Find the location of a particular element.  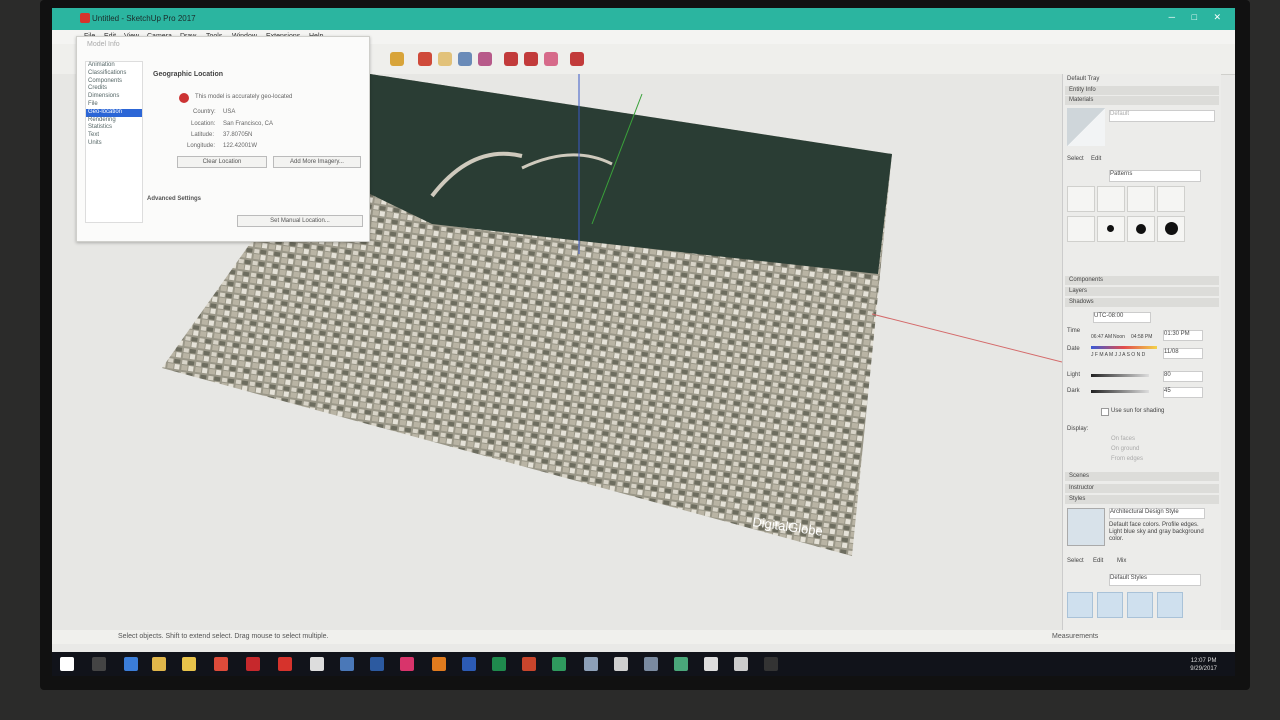

nav-units: Units is located at coordinates (114, 144).